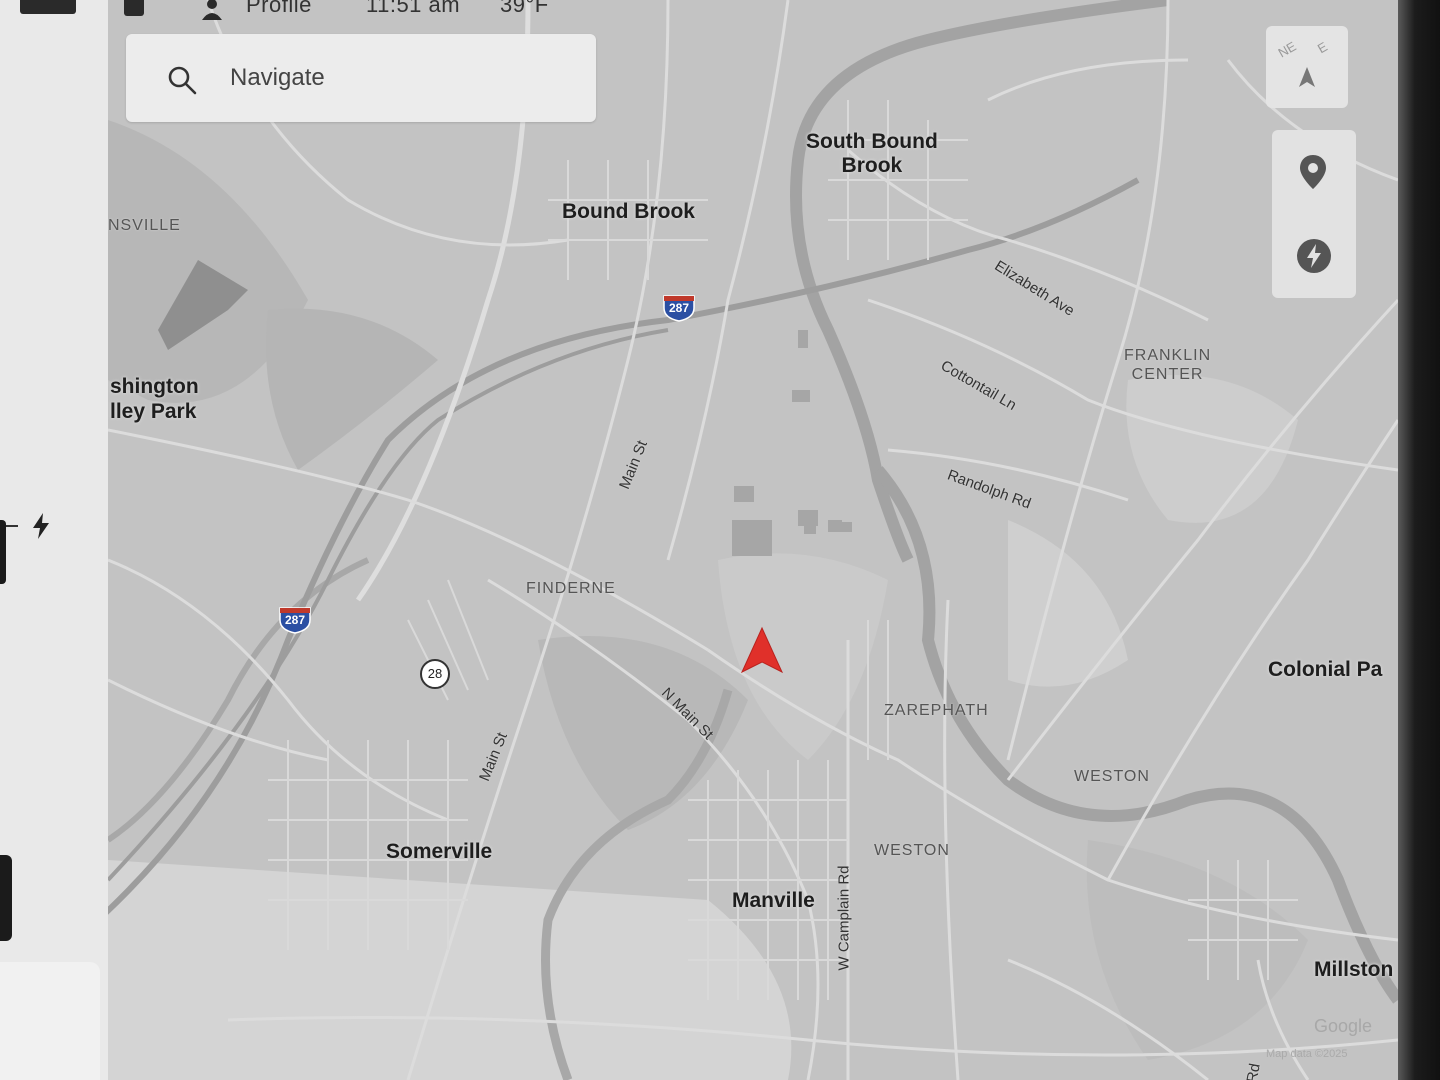  I want to click on map-data-attribution: Map data ©2025, so click(1307, 1054).